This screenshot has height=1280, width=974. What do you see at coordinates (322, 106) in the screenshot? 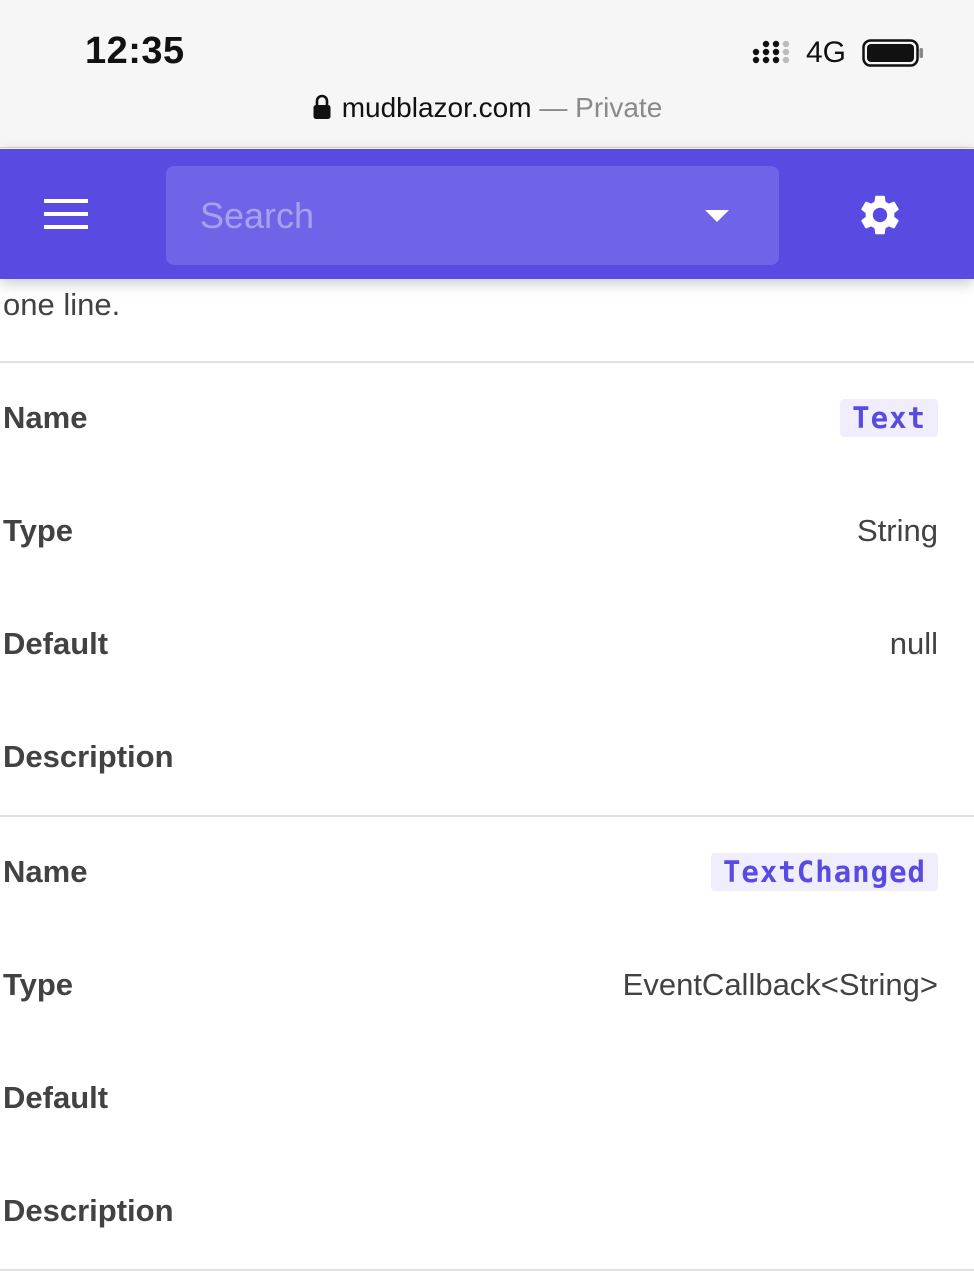
I see `lock-icon` at bounding box center [322, 106].